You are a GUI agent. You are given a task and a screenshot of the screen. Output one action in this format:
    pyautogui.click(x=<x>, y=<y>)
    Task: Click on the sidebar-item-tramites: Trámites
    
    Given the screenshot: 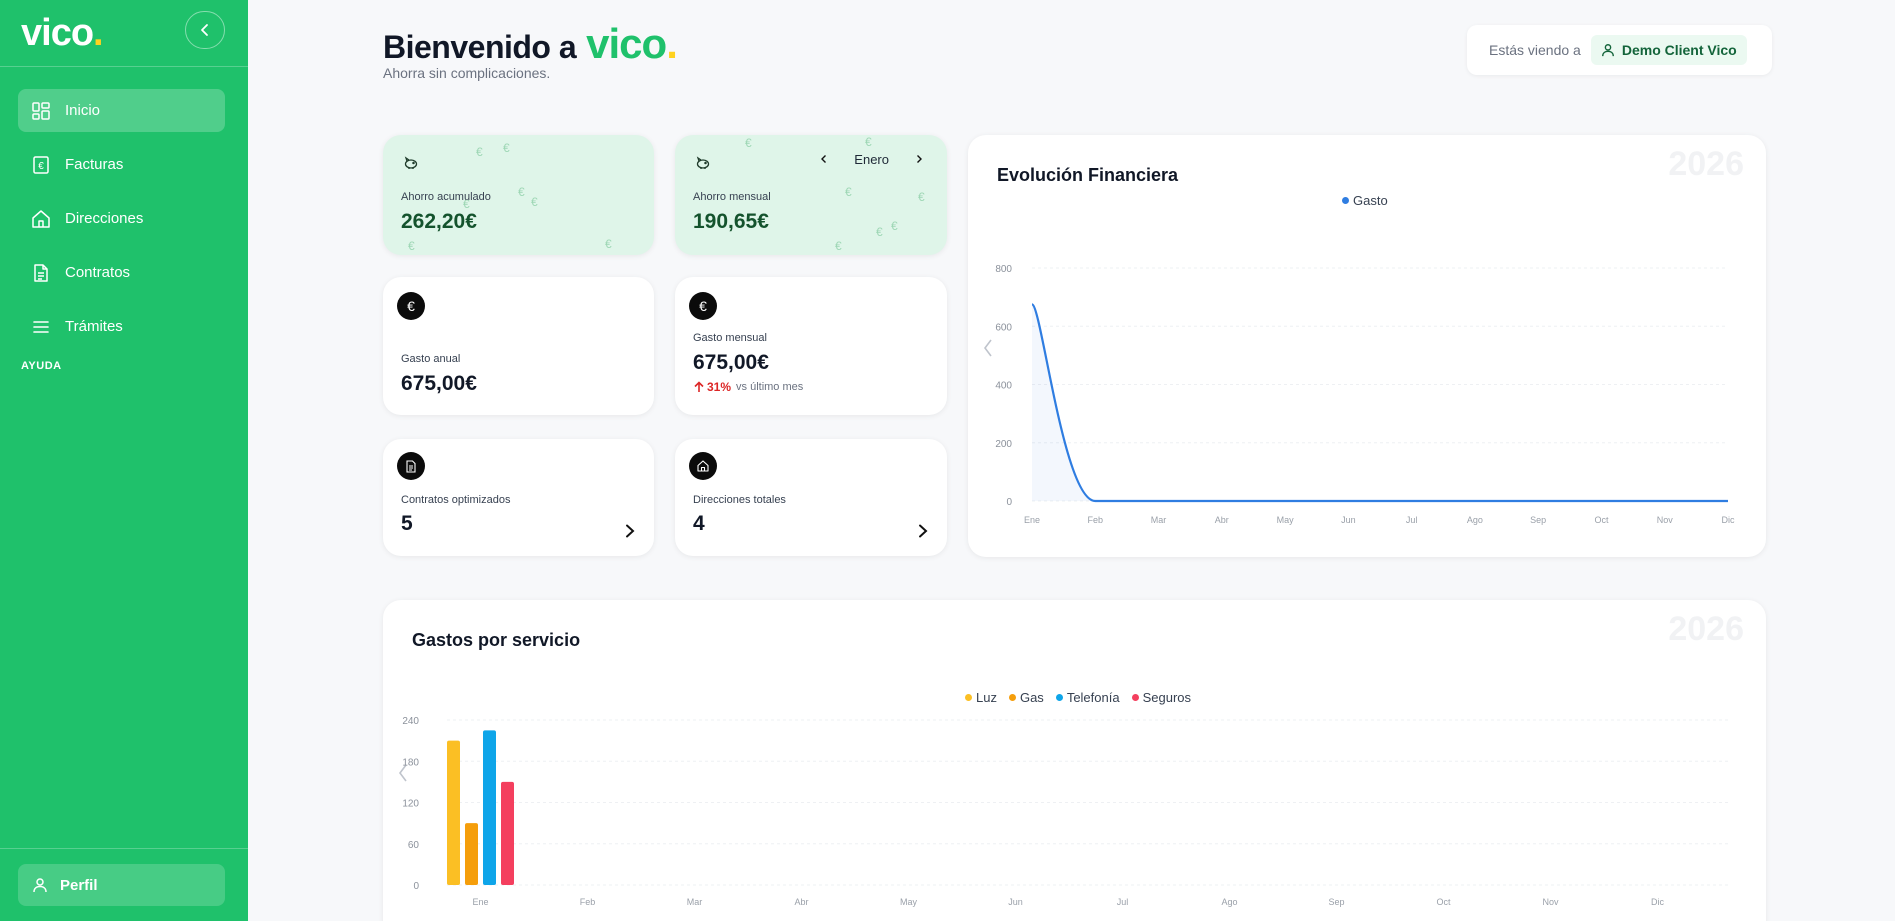 What is the action you would take?
    pyautogui.click(x=121, y=326)
    